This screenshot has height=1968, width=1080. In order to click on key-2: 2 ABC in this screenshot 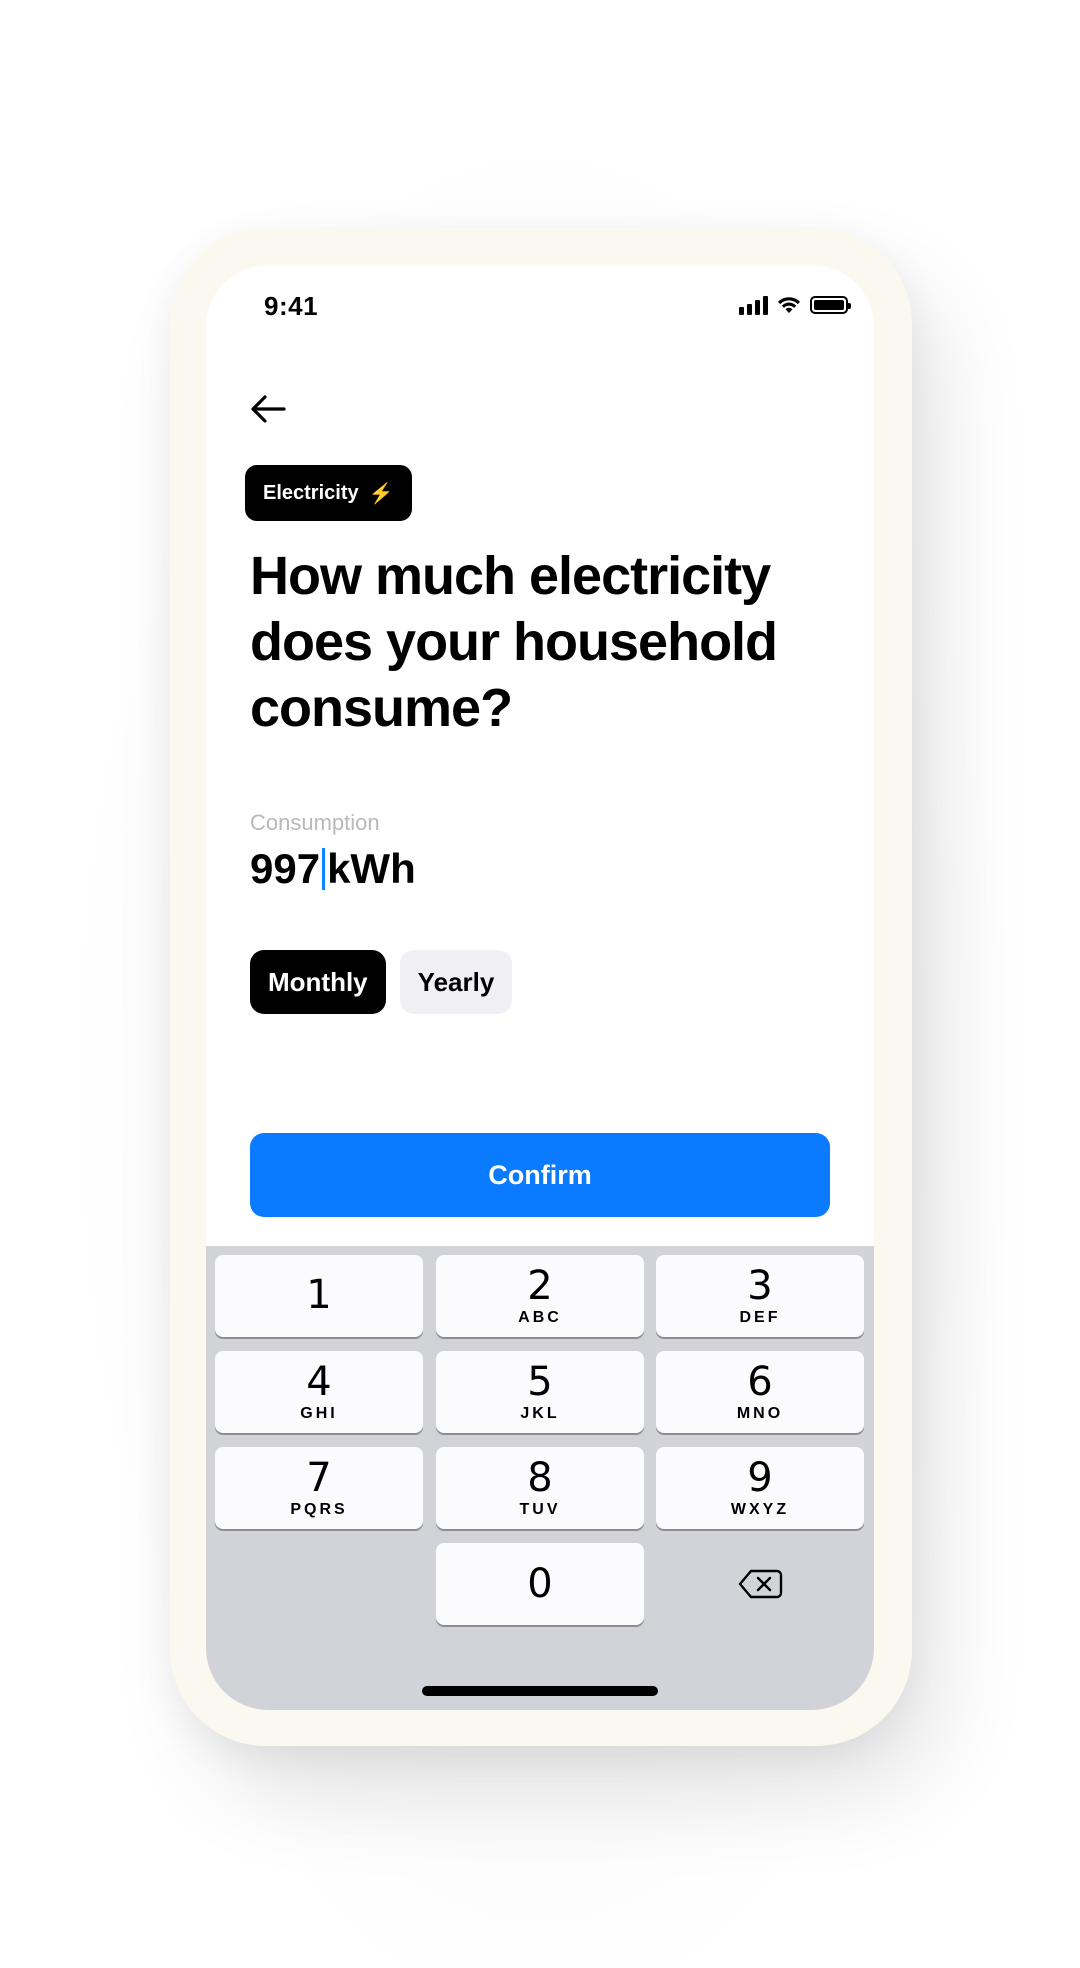, I will do `click(540, 1296)`.